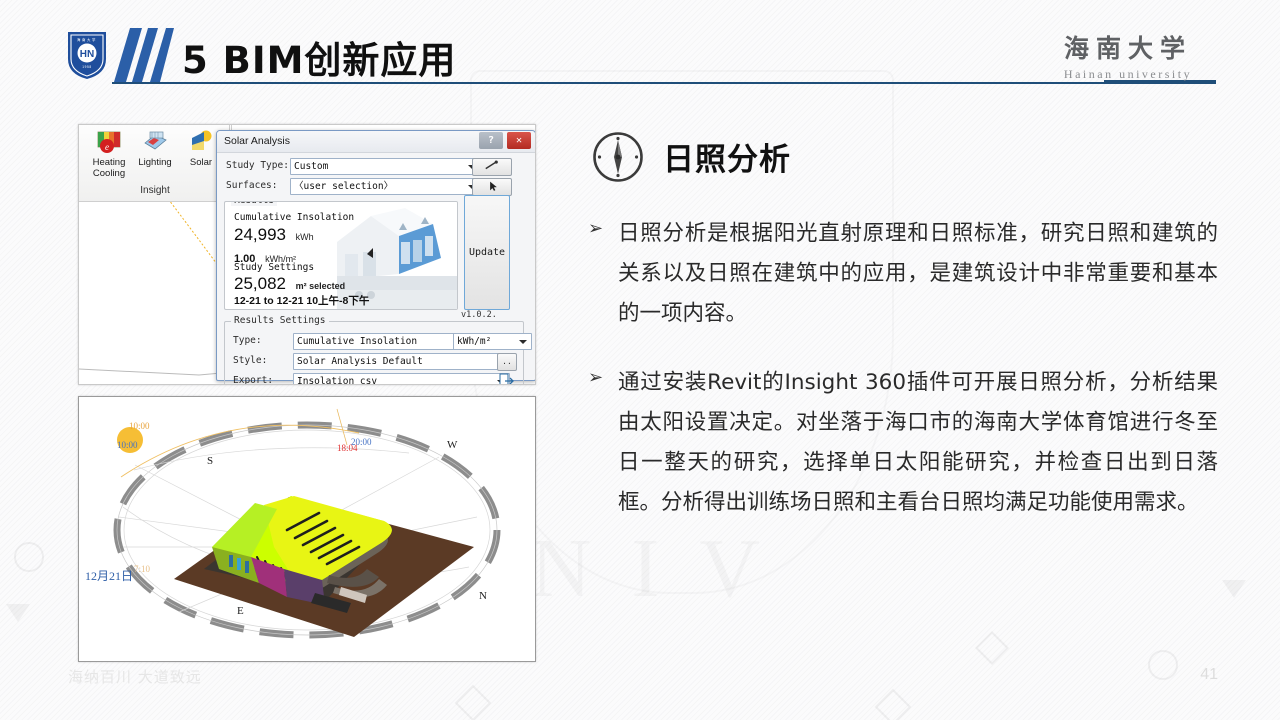  Describe the element at coordinates (347, 448) in the screenshot. I see `svg-text: 18:04` at that location.